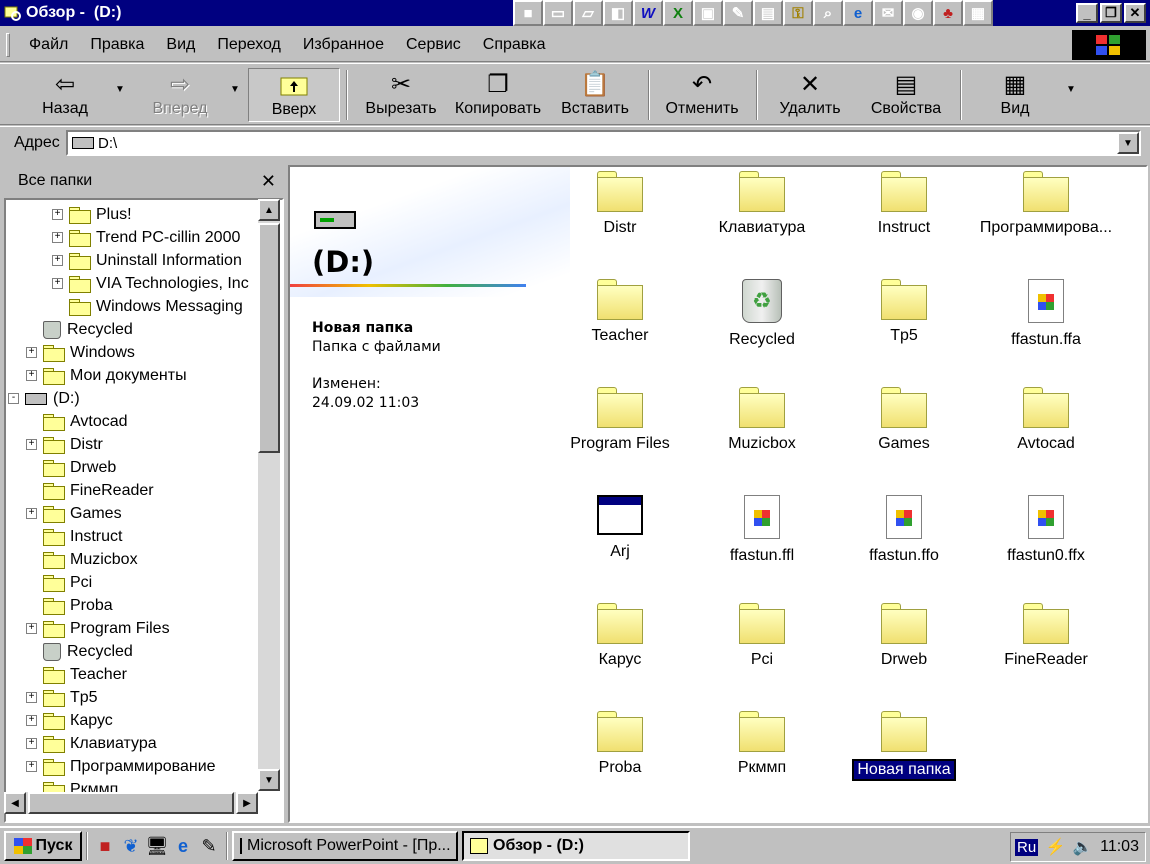 The image size is (1150, 864). I want to click on tree-horizontal-scrollbar: ◀ ▶, so click(131, 803).